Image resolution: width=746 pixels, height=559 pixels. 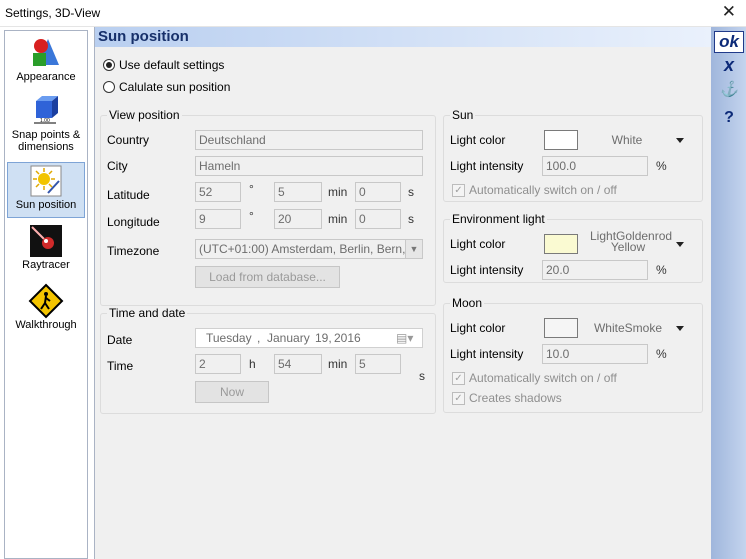 I want to click on ok-button: ok, so click(x=729, y=42).